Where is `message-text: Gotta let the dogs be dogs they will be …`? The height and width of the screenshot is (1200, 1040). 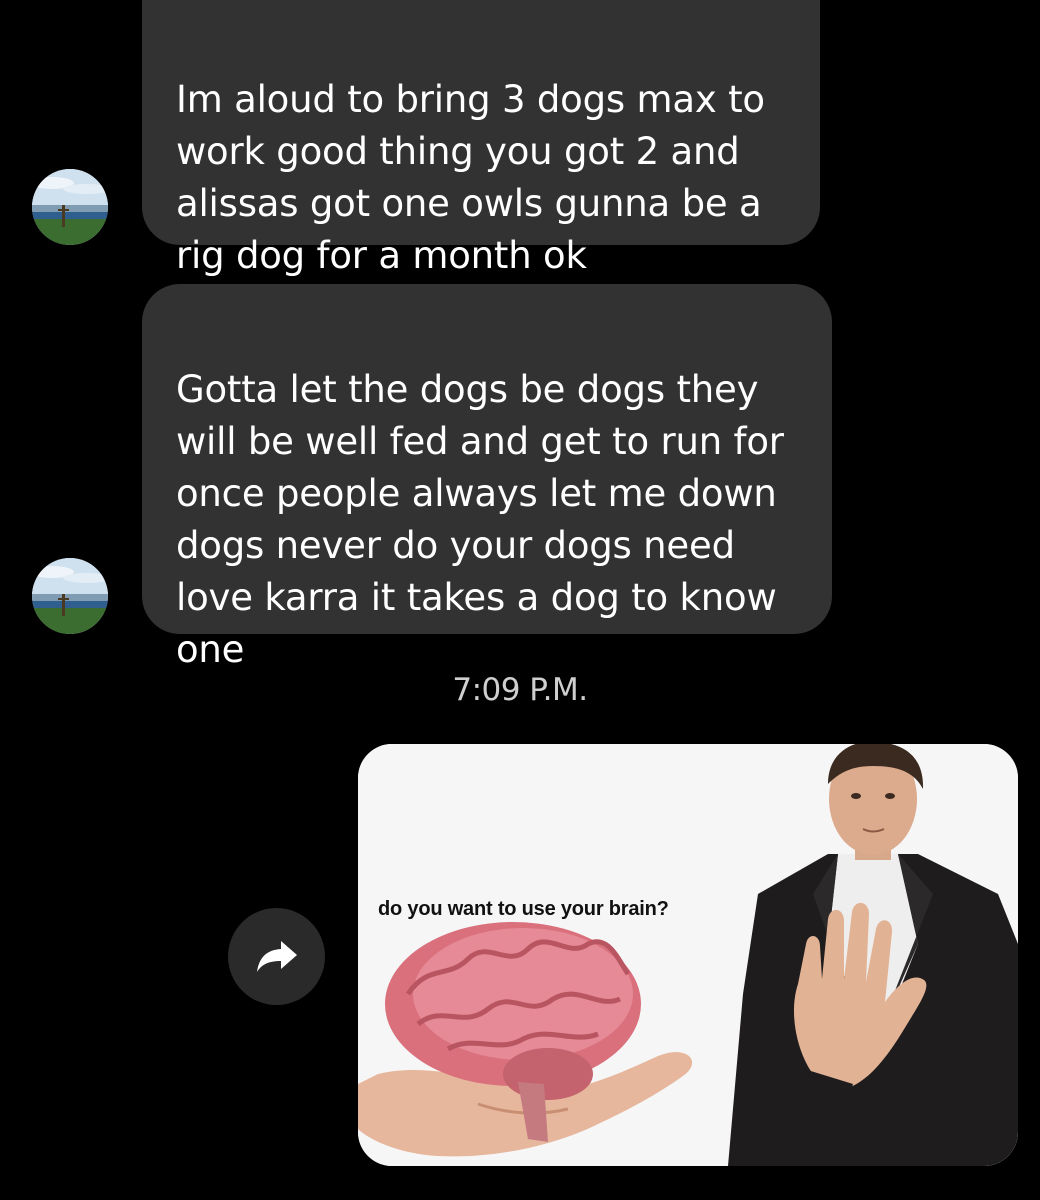 message-text: Gotta let the dogs be dogs they will be … is located at coordinates (480, 519).